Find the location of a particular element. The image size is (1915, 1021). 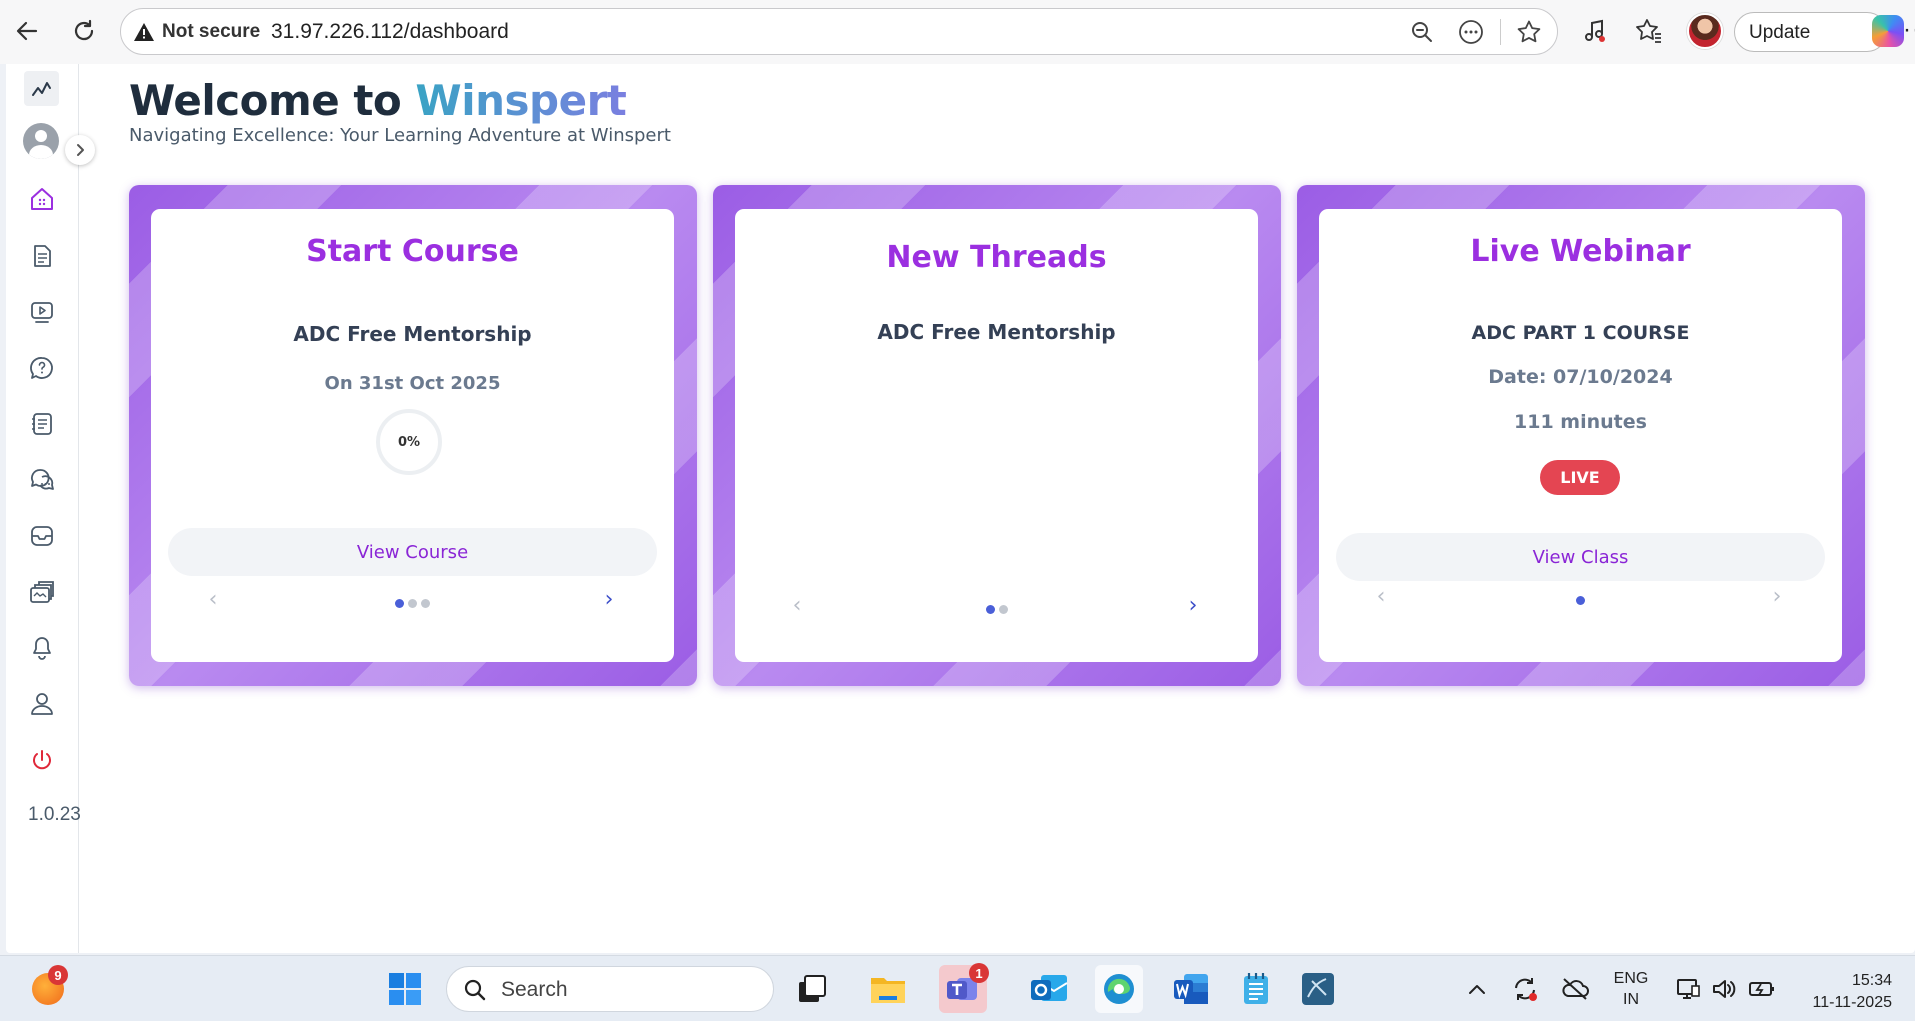

sidebar-item-inbox is located at coordinates (42, 536).